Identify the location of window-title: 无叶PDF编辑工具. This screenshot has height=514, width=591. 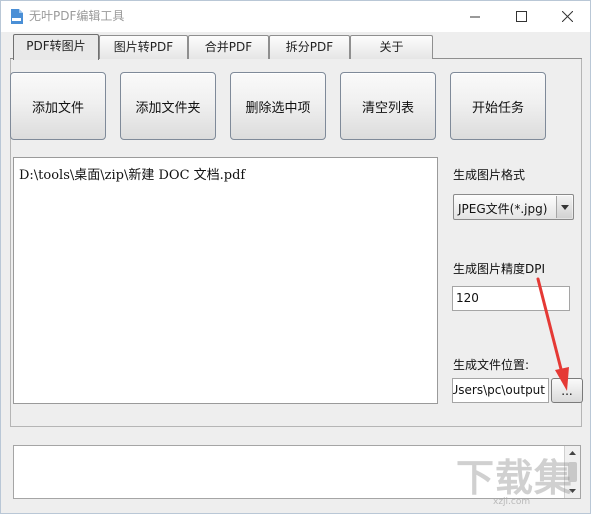
(77, 16).